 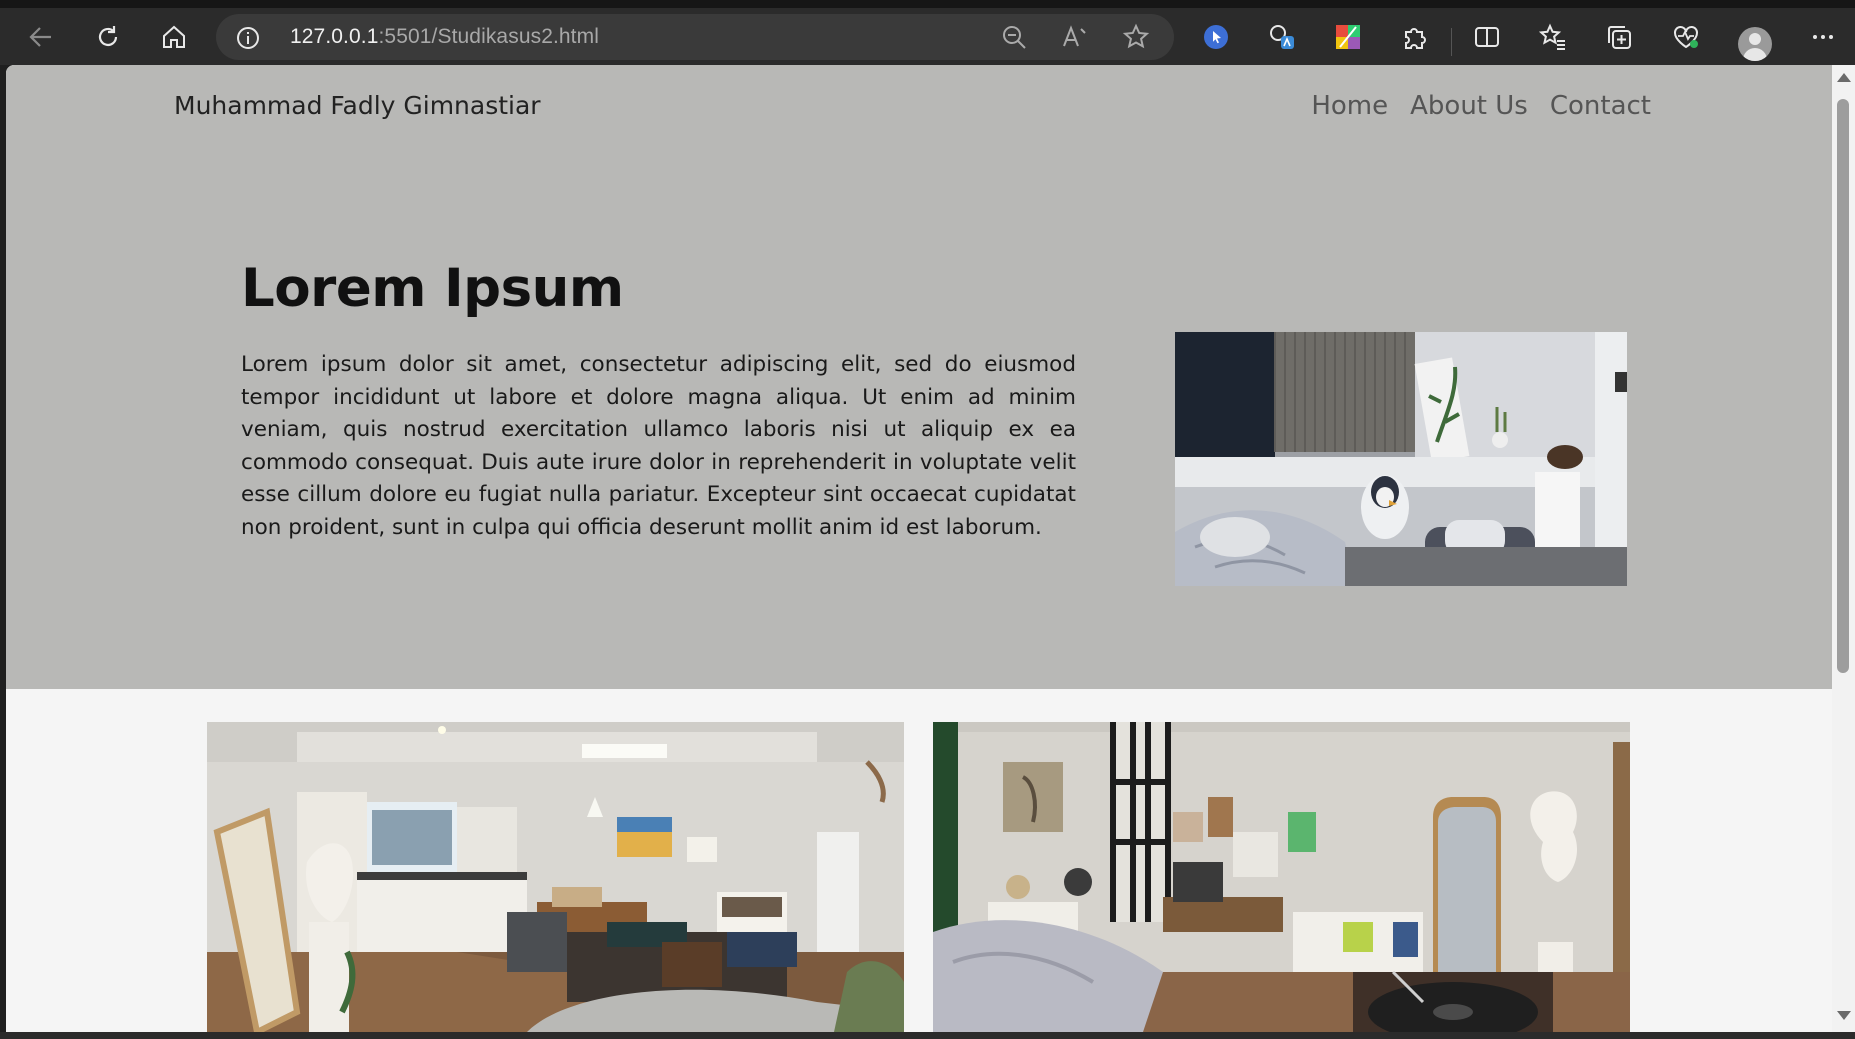 What do you see at coordinates (1349, 106) in the screenshot?
I see `nav-home: Home` at bounding box center [1349, 106].